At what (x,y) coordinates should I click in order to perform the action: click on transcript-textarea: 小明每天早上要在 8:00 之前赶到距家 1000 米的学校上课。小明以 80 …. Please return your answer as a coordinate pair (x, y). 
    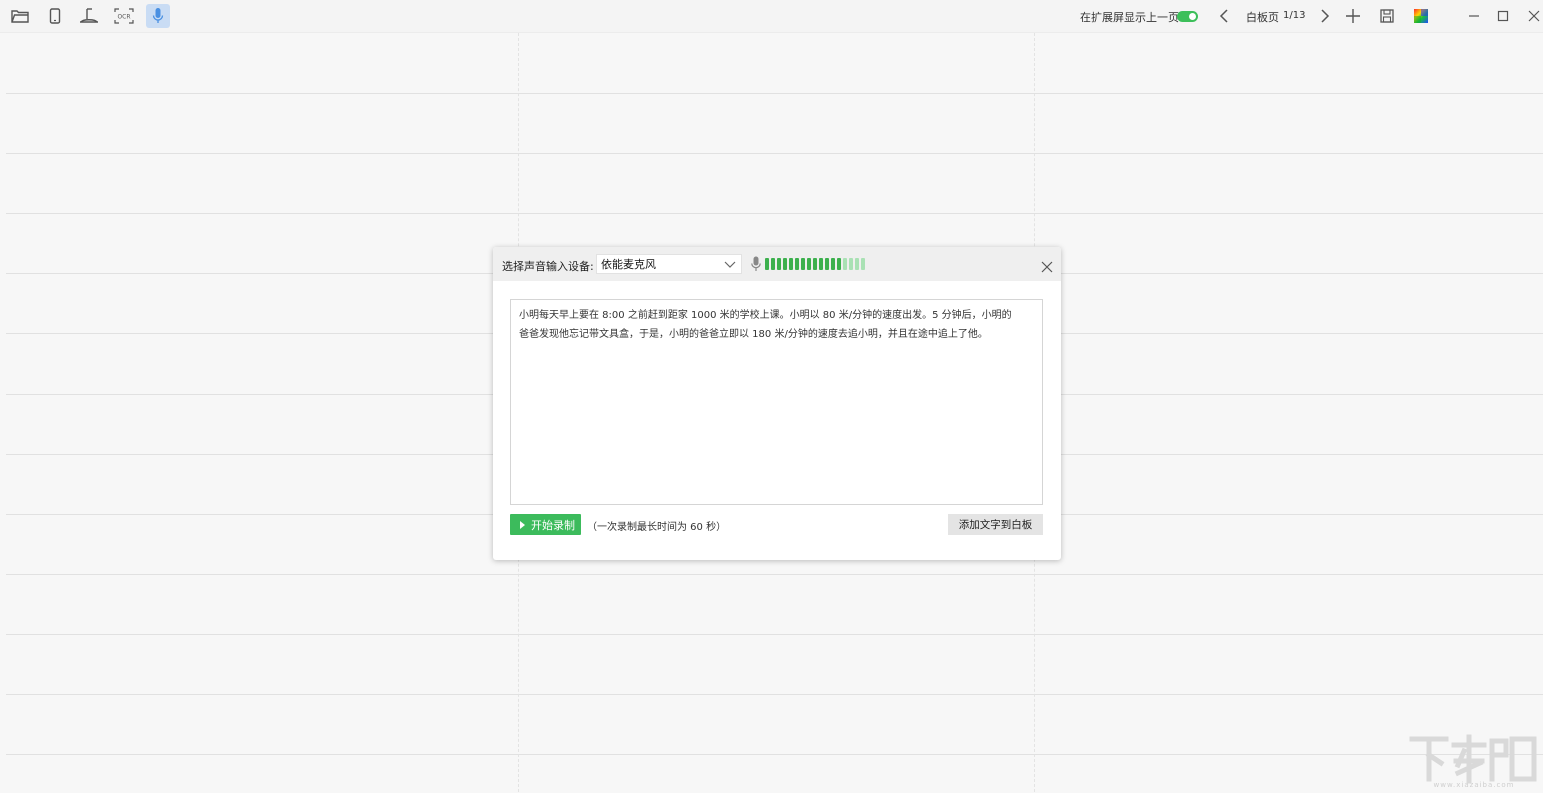
    Looking at the image, I should click on (776, 402).